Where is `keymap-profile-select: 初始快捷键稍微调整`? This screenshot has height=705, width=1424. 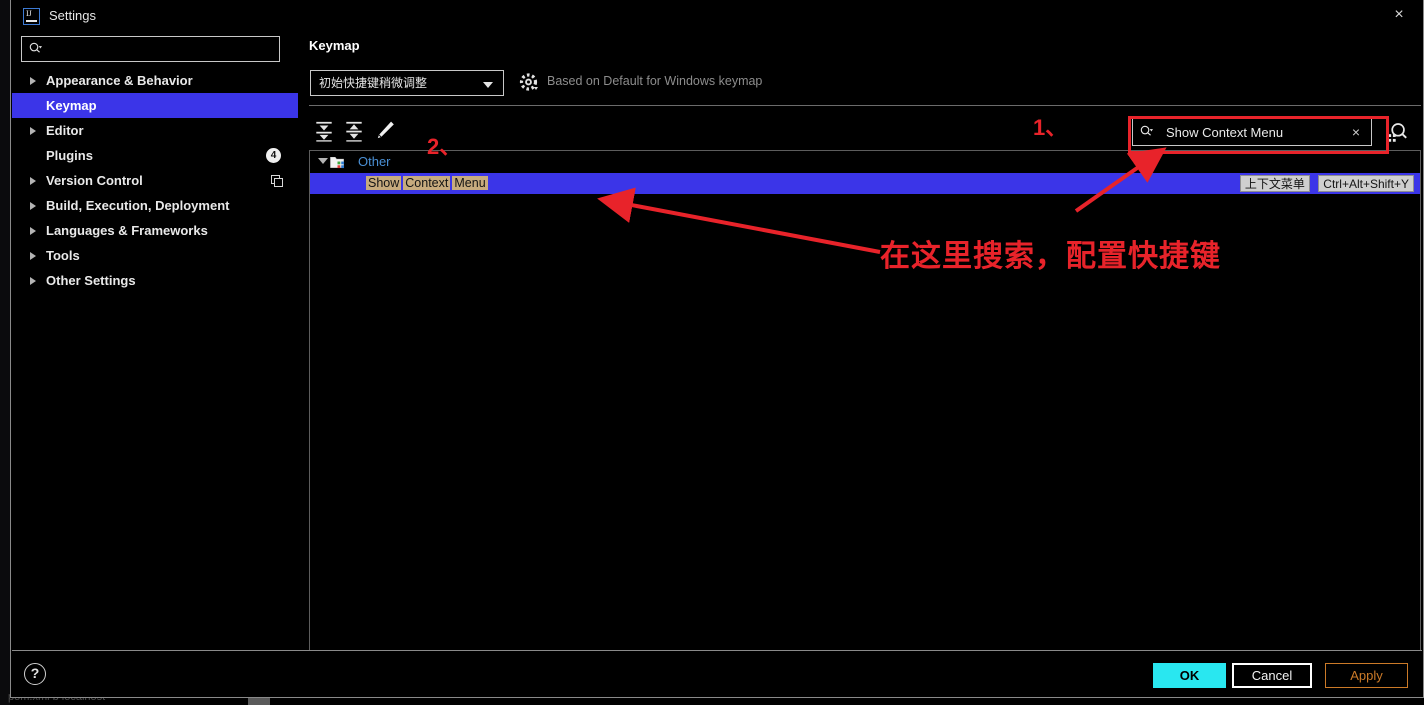 keymap-profile-select: 初始快捷键稍微调整 is located at coordinates (407, 83).